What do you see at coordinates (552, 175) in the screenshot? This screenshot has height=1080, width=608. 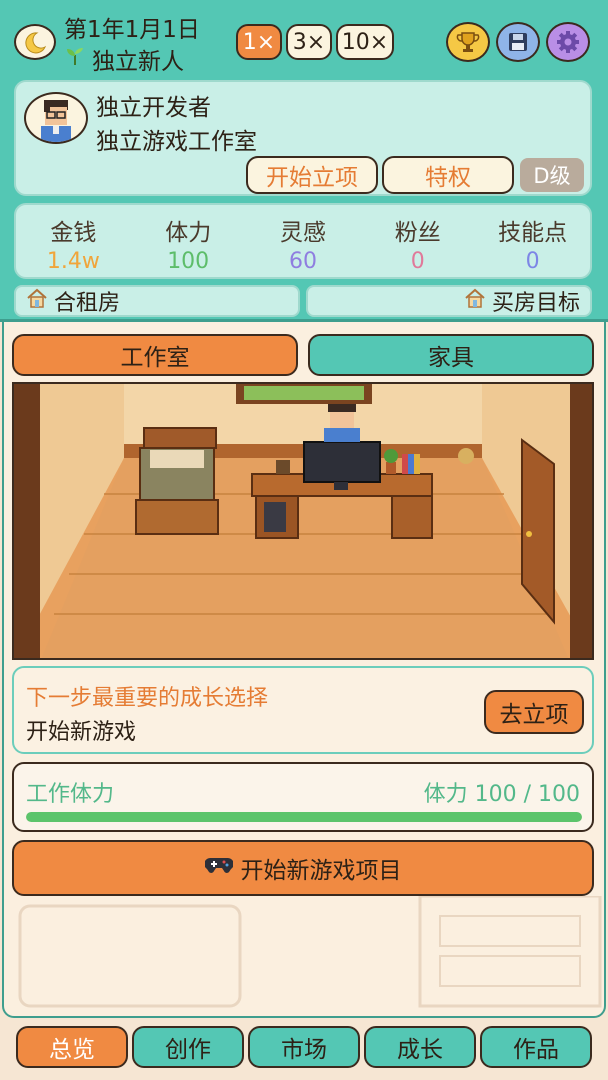 I see `grade-badge: D级` at bounding box center [552, 175].